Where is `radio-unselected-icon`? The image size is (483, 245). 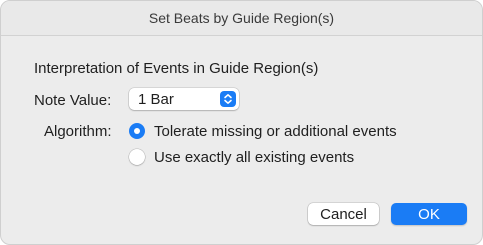
radio-unselected-icon is located at coordinates (137, 157).